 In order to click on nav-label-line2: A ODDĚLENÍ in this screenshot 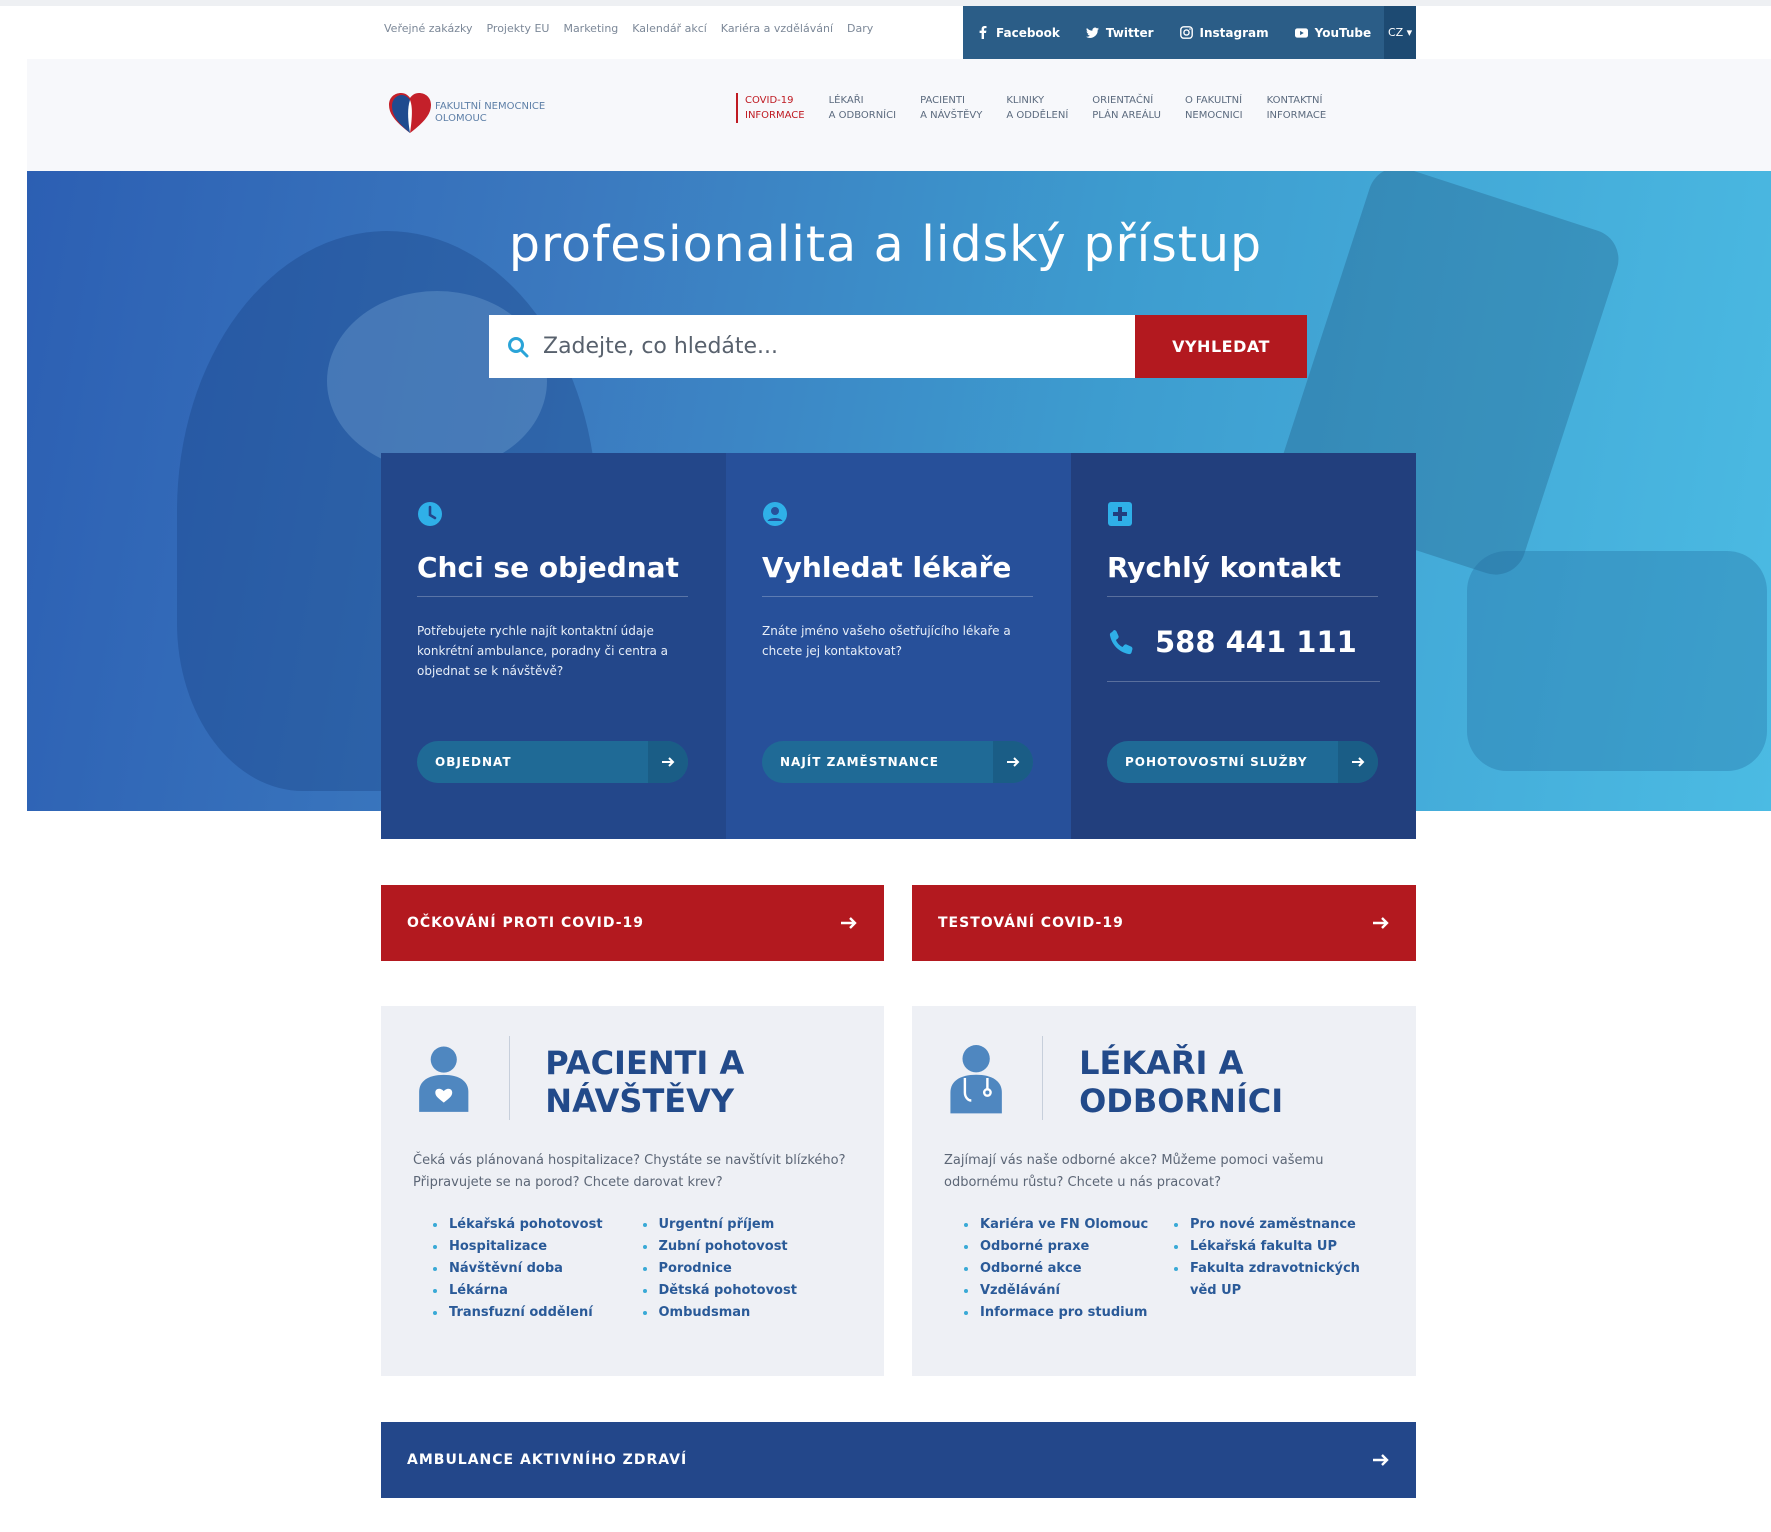, I will do `click(1037, 115)`.